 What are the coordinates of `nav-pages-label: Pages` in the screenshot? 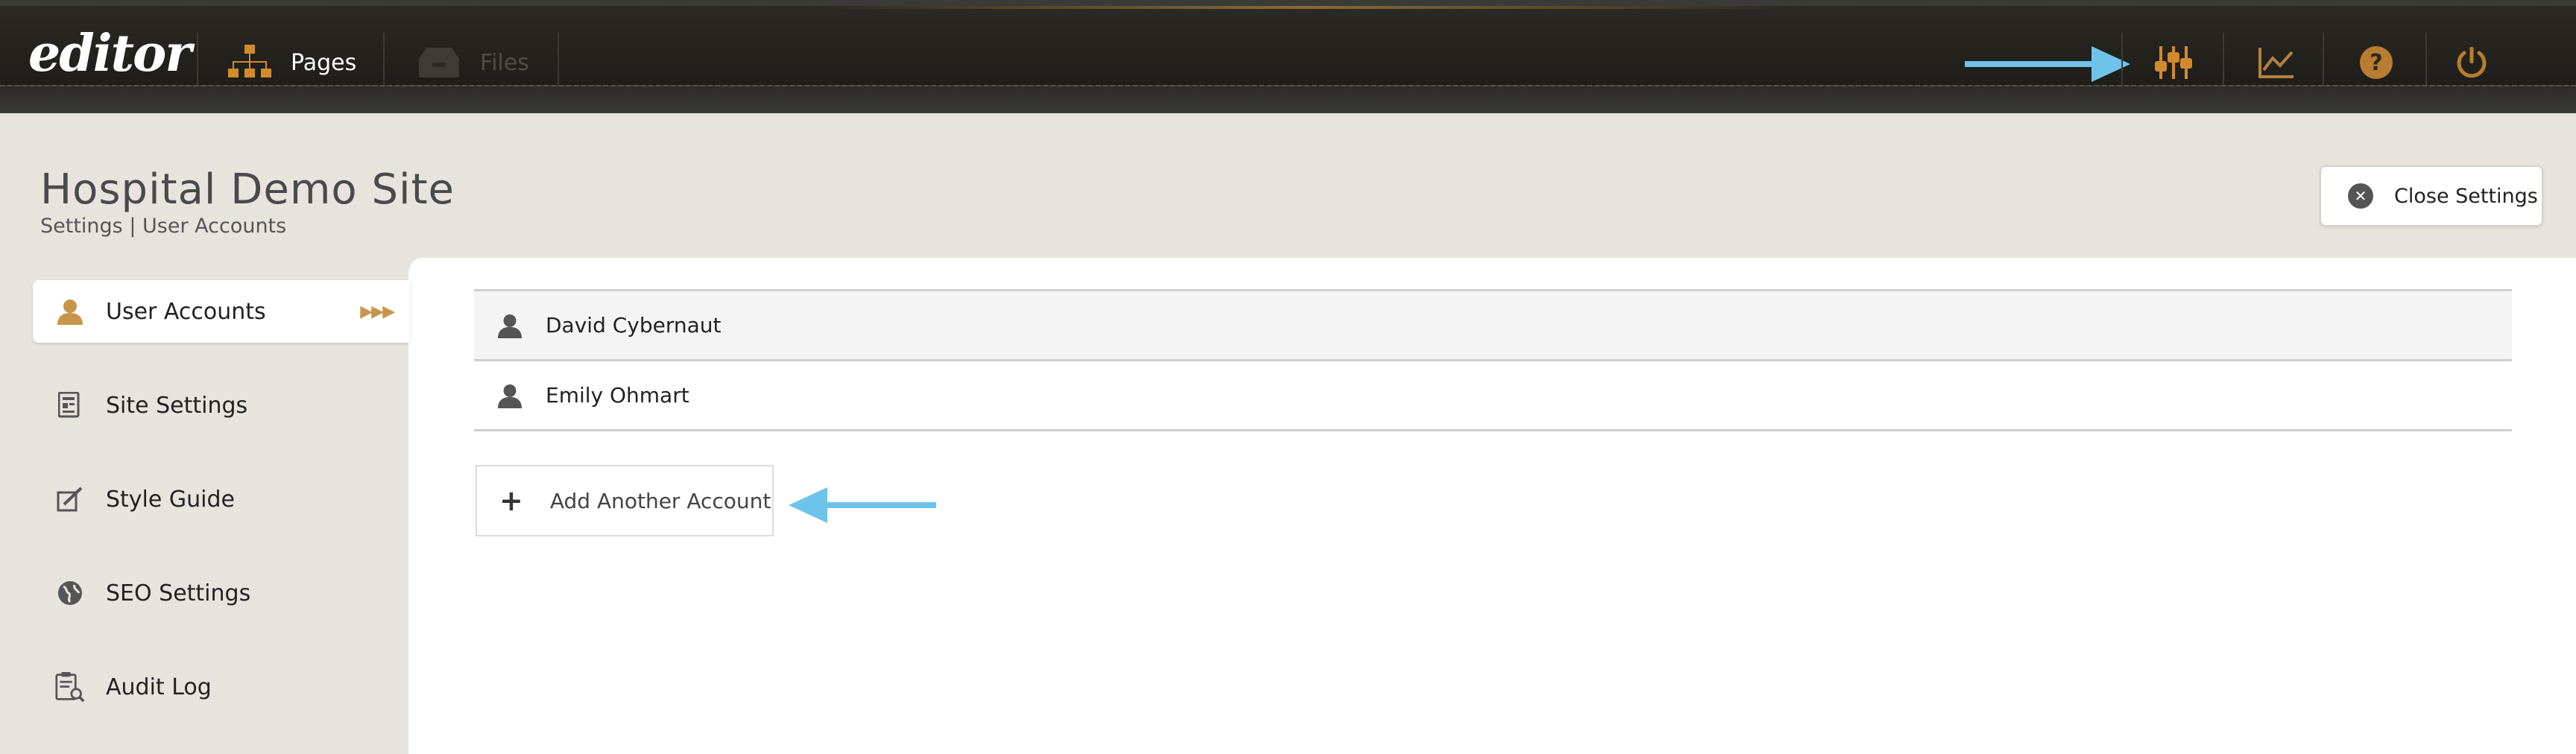 It's located at (324, 63).